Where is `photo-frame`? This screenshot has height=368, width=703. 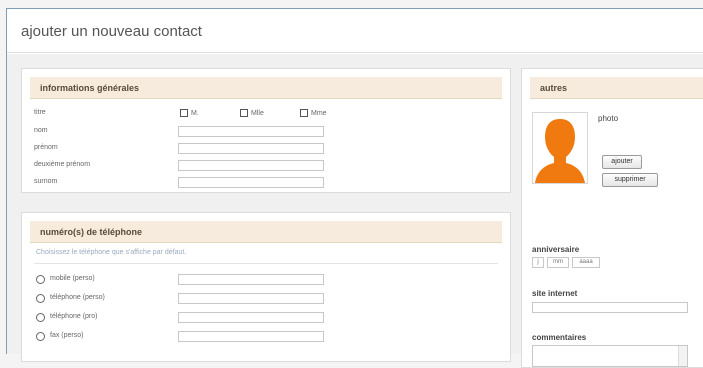
photo-frame is located at coordinates (560, 148).